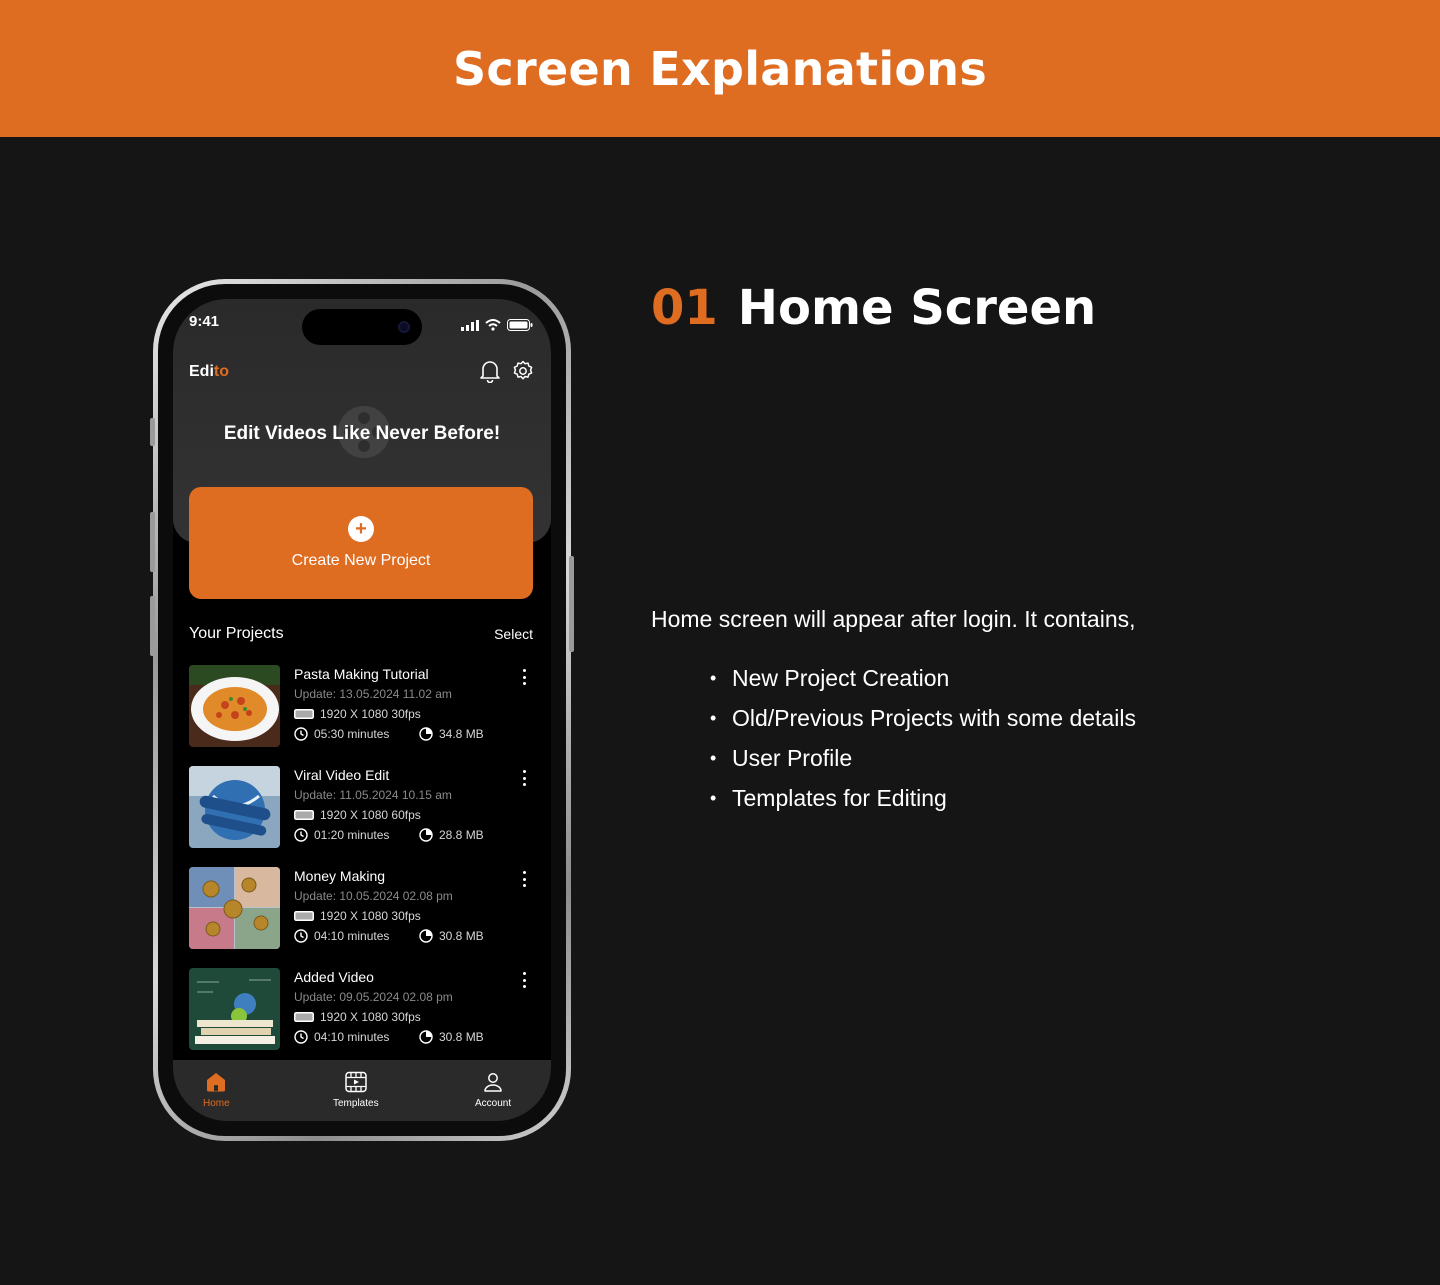 This screenshot has width=1440, height=1285. I want to click on feature-item: New Project Creation, so click(923, 678).